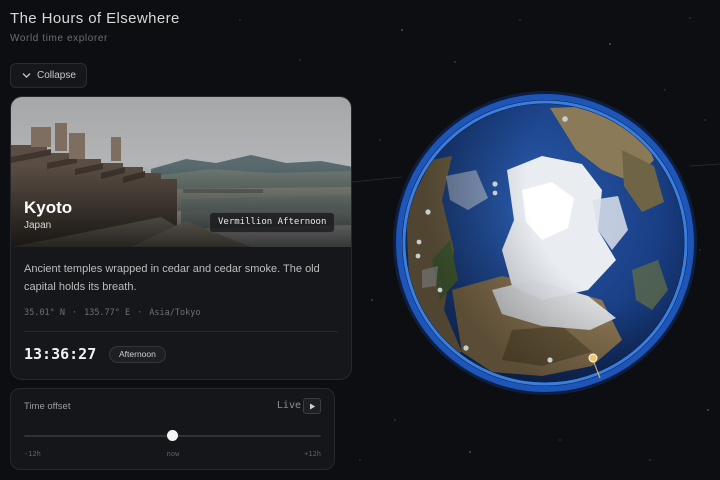 The image size is (720, 480). What do you see at coordinates (26, 75) in the screenshot?
I see `chevron-down-icon` at bounding box center [26, 75].